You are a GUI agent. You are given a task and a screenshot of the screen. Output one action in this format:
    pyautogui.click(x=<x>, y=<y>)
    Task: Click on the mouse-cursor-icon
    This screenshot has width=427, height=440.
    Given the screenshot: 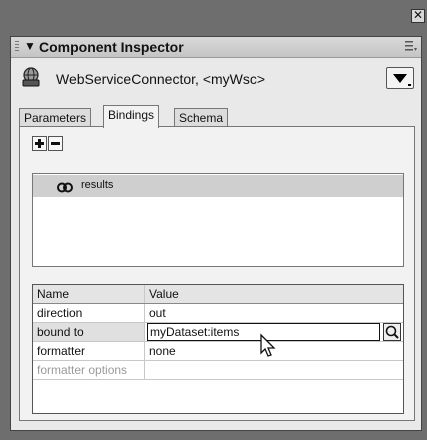 What is the action you would take?
    pyautogui.click(x=269, y=347)
    